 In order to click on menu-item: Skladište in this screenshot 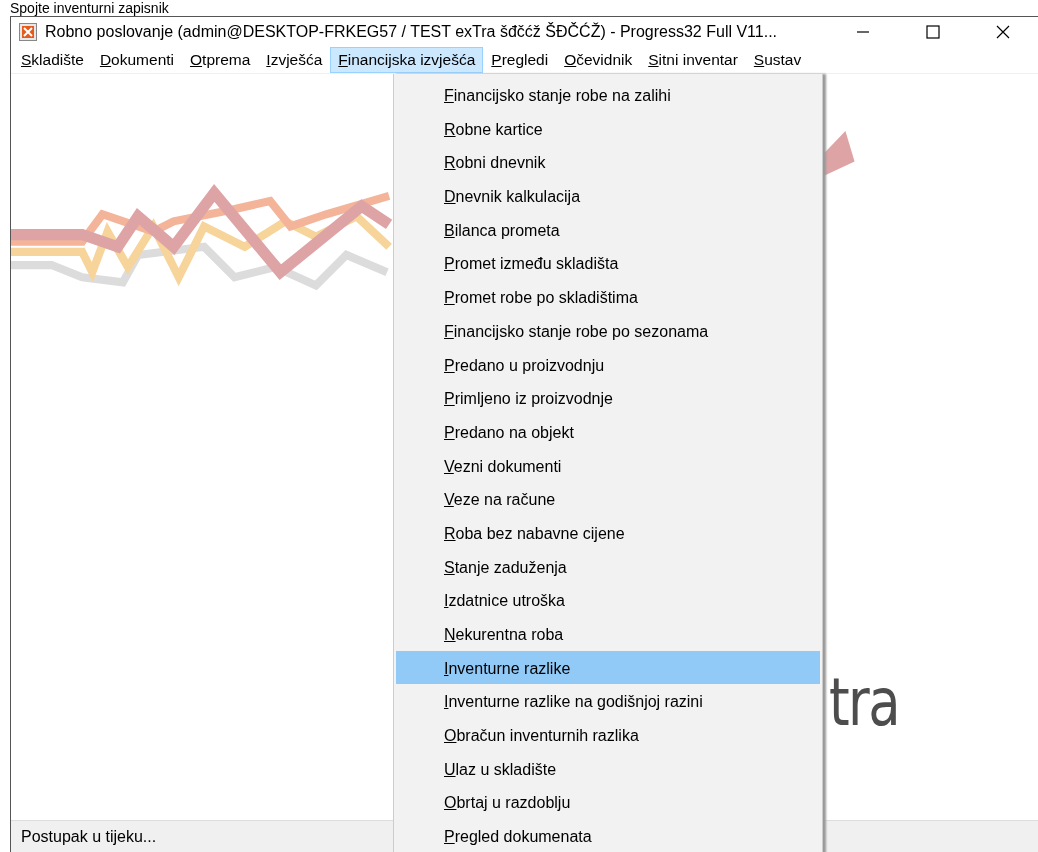, I will do `click(52, 60)`.